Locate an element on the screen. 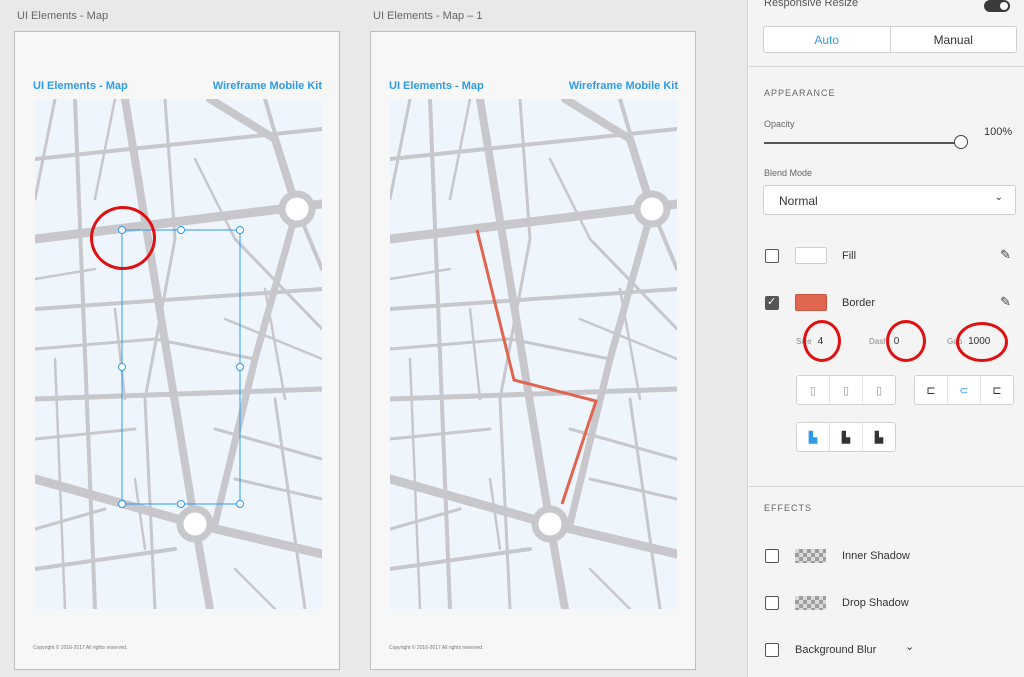 The width and height of the screenshot is (1024, 677). fill-checkbox is located at coordinates (772, 256).